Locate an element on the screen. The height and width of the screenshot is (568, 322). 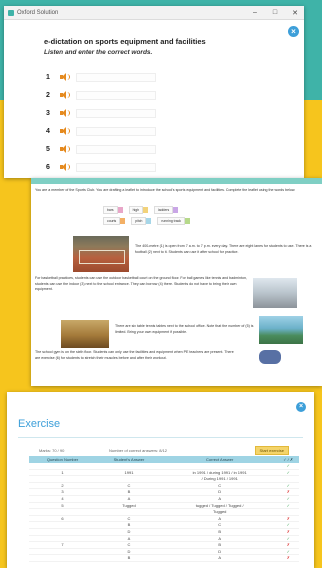
exercise-title: Exercise is located at coordinates (39, 424).